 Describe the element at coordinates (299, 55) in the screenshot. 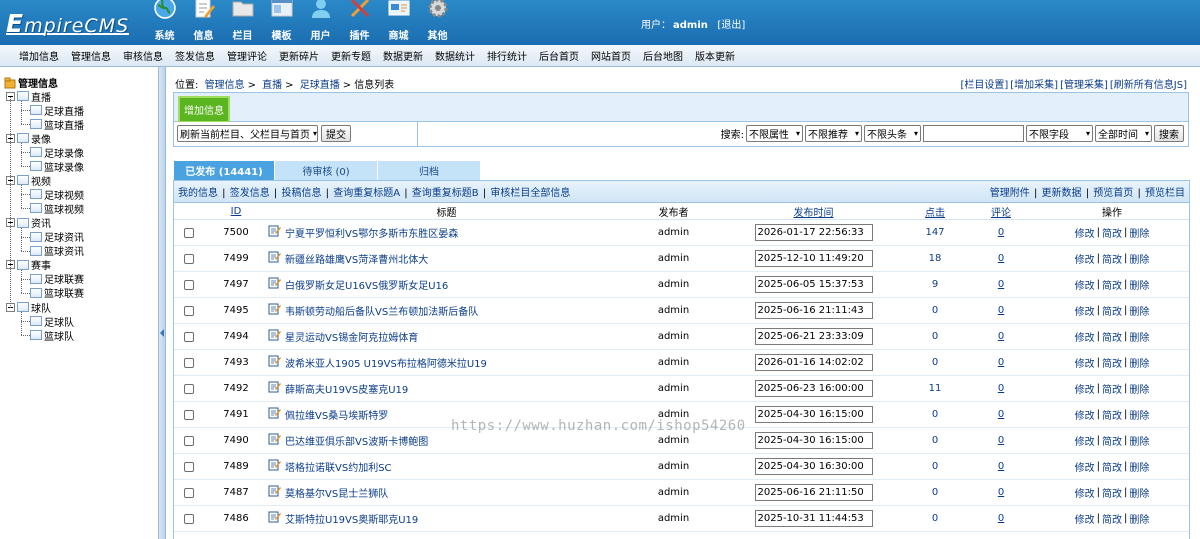

I see `menu-item: 更新碎片` at that location.